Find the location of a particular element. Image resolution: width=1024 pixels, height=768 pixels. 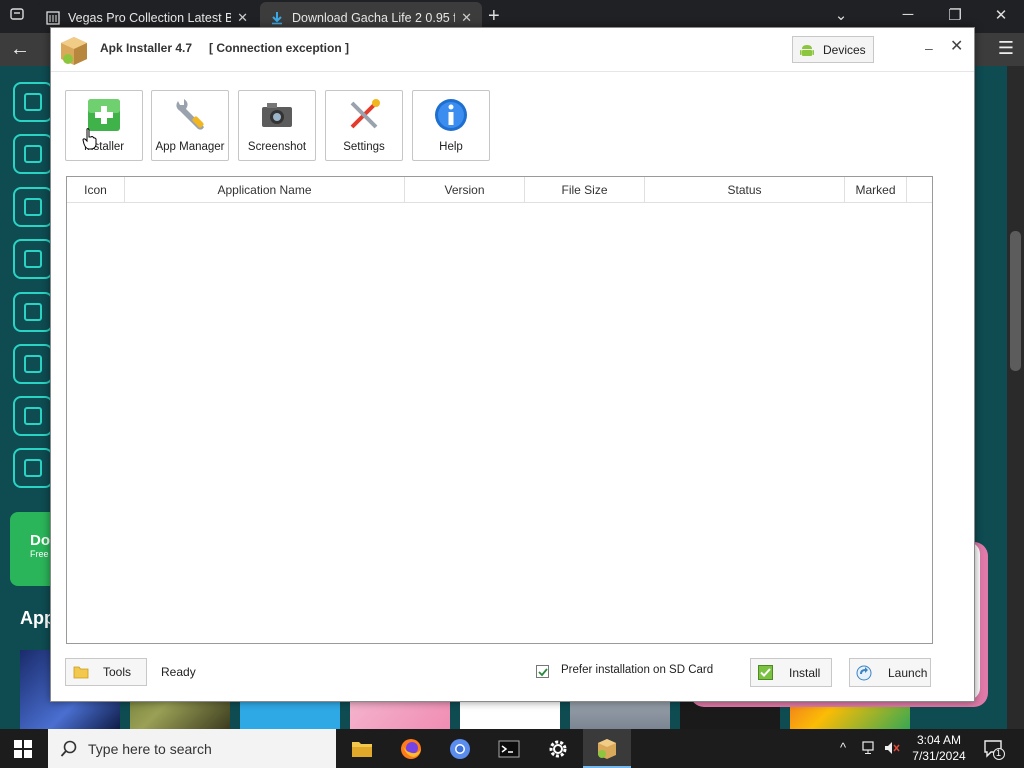

column-header-icon: Icon is located at coordinates (96, 190).